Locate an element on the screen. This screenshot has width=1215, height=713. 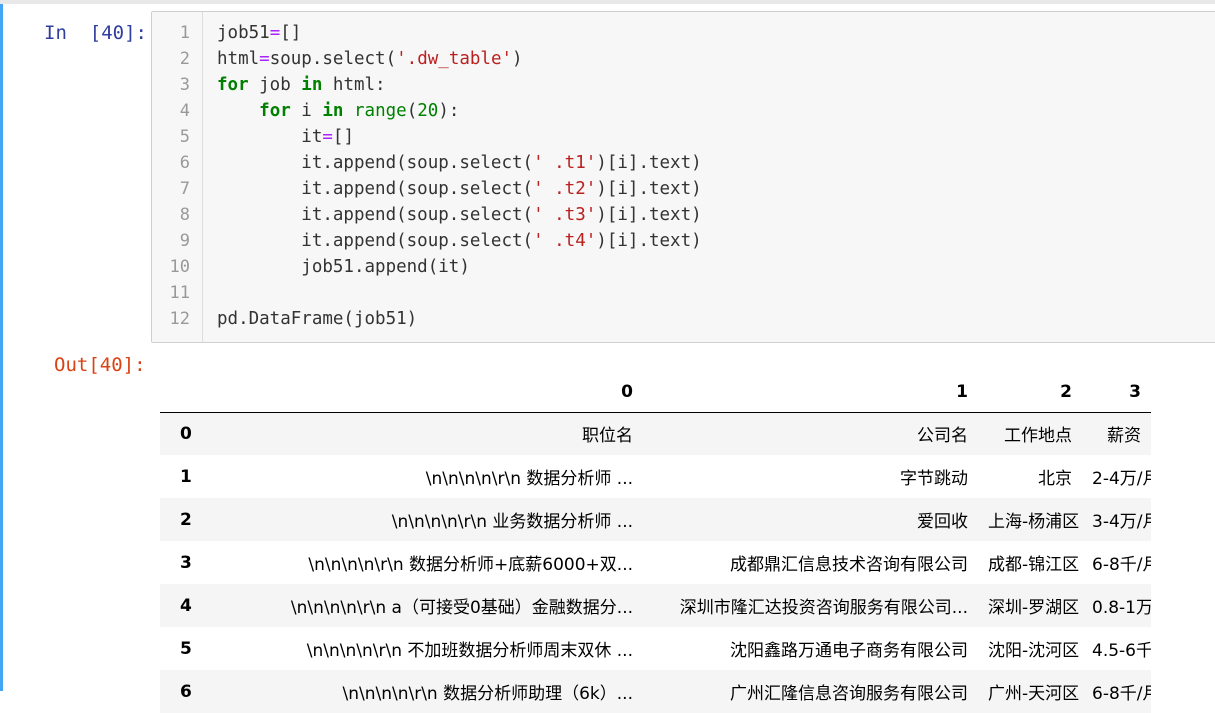
code-token: i is located at coordinates (306, 111).